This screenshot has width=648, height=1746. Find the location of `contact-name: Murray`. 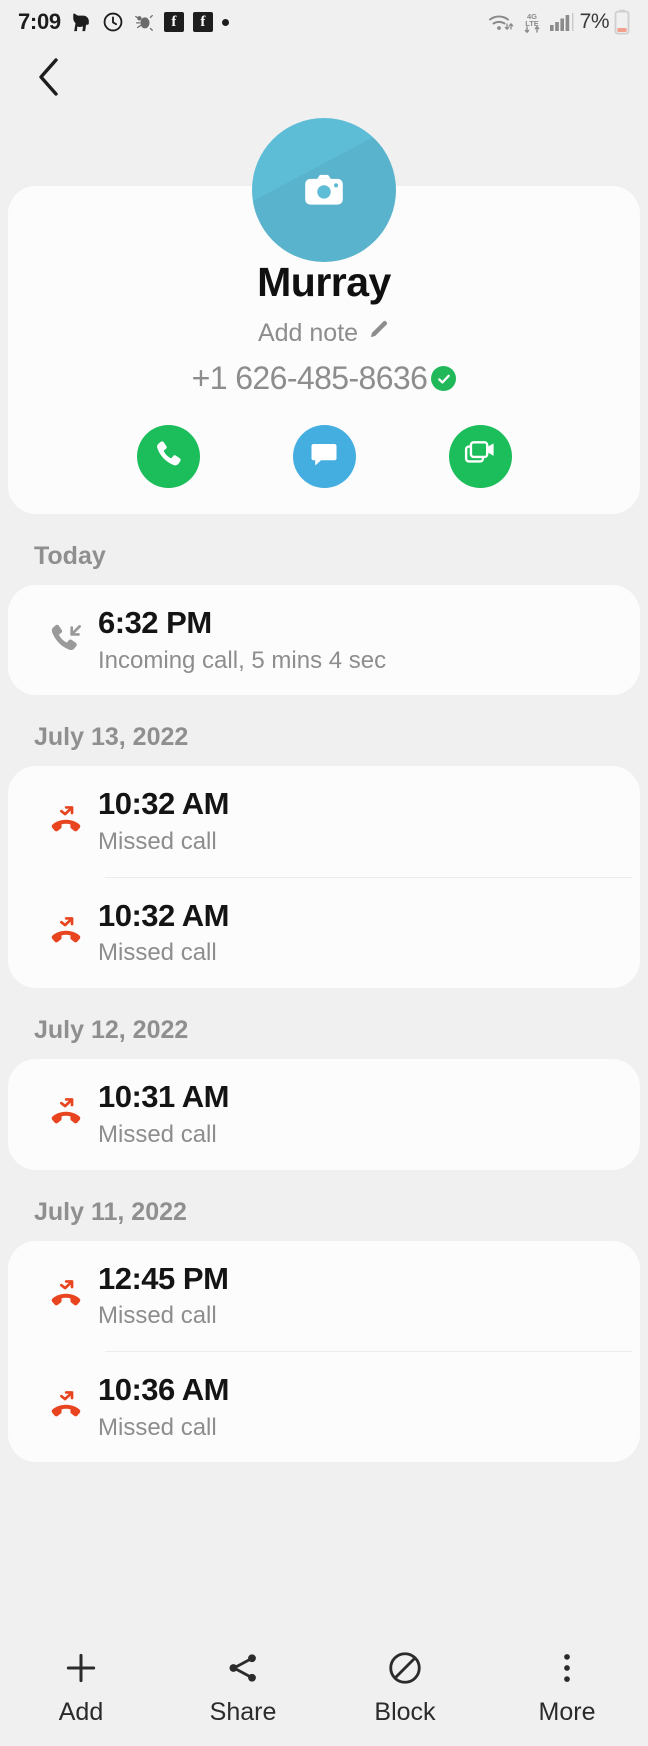

contact-name: Murray is located at coordinates (324, 282).